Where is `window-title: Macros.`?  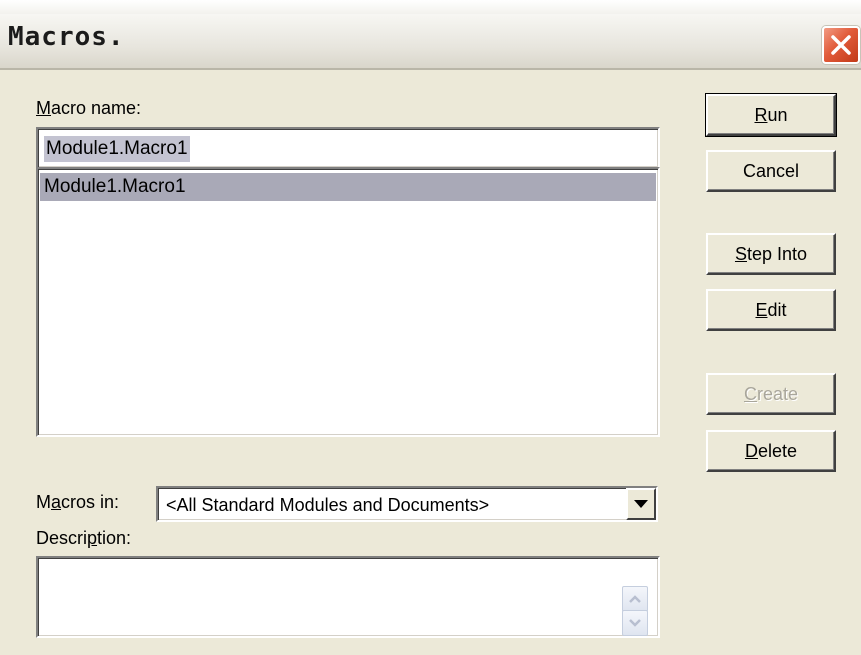 window-title: Macros. is located at coordinates (66, 37).